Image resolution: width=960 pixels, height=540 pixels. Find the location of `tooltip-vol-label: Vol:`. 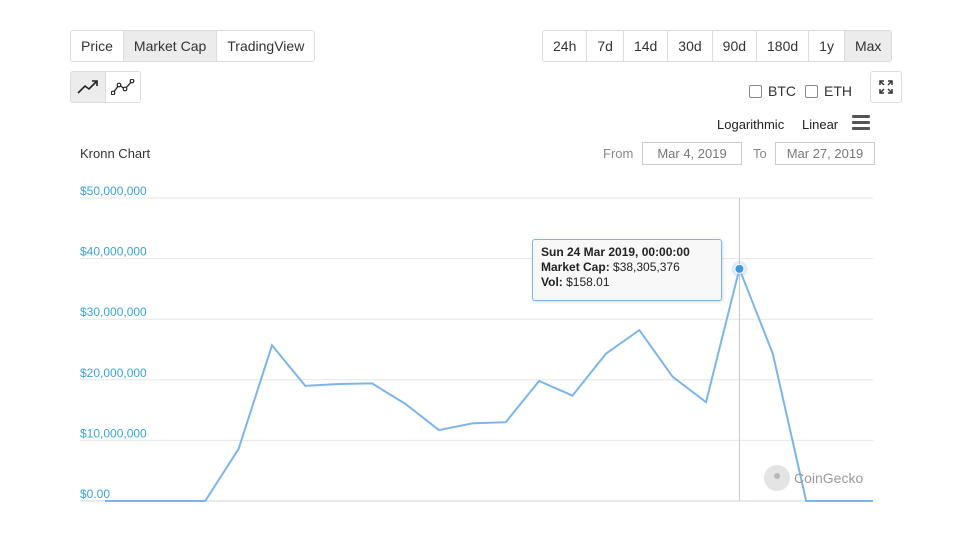

tooltip-vol-label: Vol: is located at coordinates (552, 282).